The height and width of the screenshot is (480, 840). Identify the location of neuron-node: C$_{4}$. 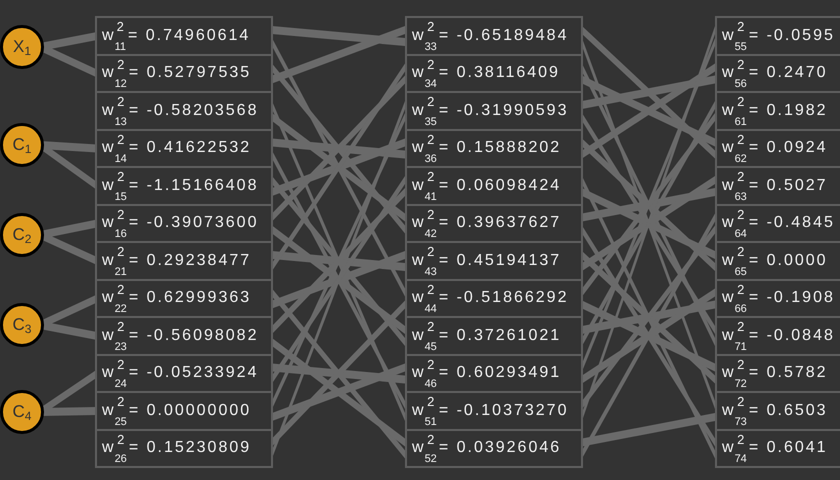
(22, 412).